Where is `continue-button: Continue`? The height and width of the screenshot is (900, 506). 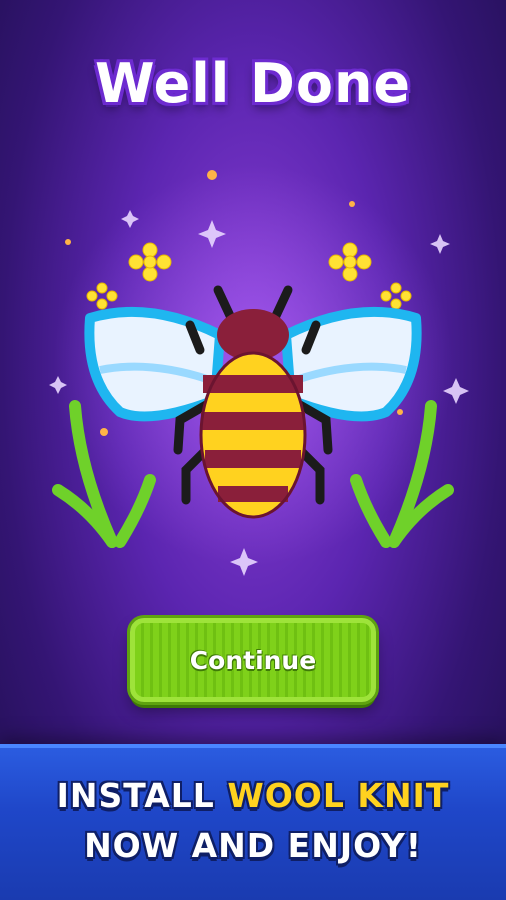
continue-button: Continue is located at coordinates (253, 660).